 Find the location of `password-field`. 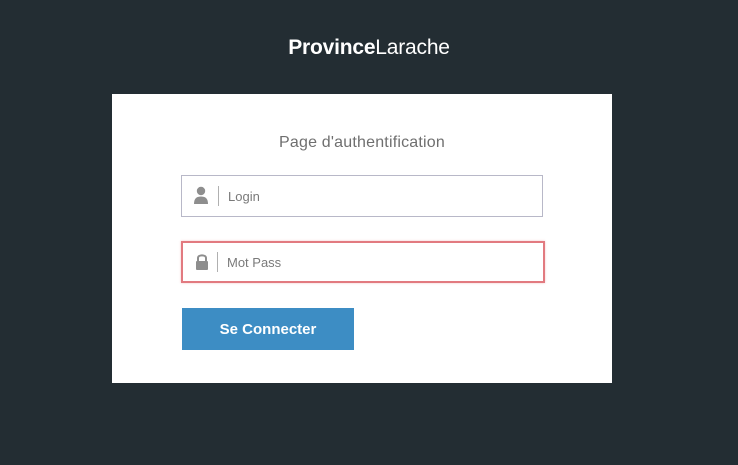

password-field is located at coordinates (363, 262).